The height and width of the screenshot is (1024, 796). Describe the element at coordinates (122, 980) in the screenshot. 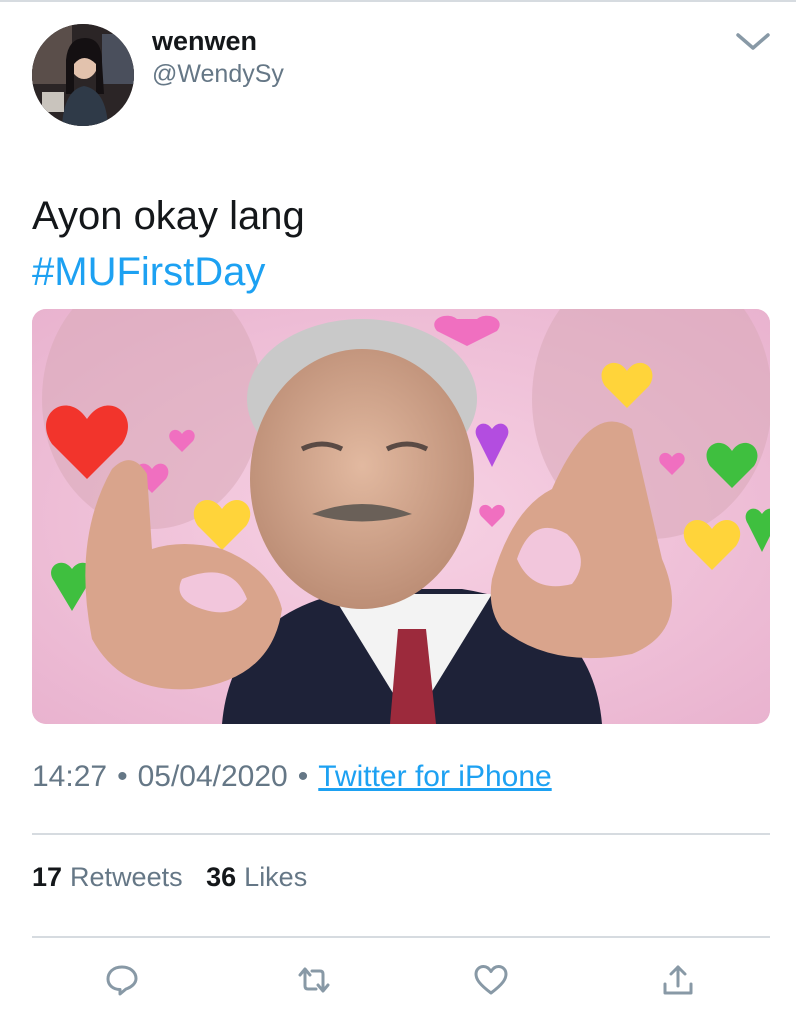

I see `reply-icon` at that location.